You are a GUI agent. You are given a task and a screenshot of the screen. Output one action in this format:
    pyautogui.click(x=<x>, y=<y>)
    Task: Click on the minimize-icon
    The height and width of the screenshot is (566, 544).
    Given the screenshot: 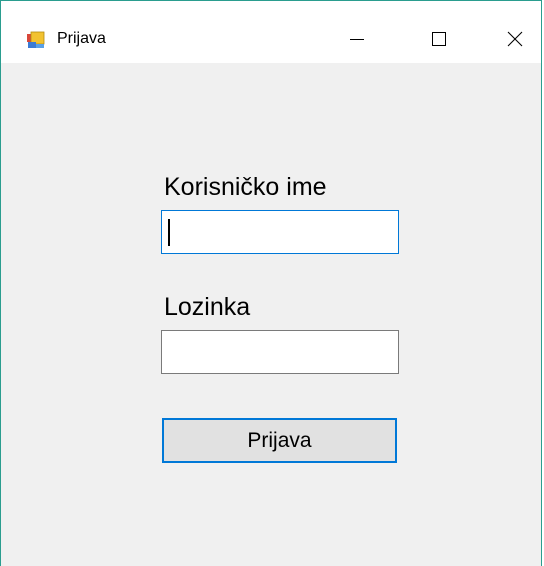 What is the action you would take?
    pyautogui.click(x=357, y=39)
    